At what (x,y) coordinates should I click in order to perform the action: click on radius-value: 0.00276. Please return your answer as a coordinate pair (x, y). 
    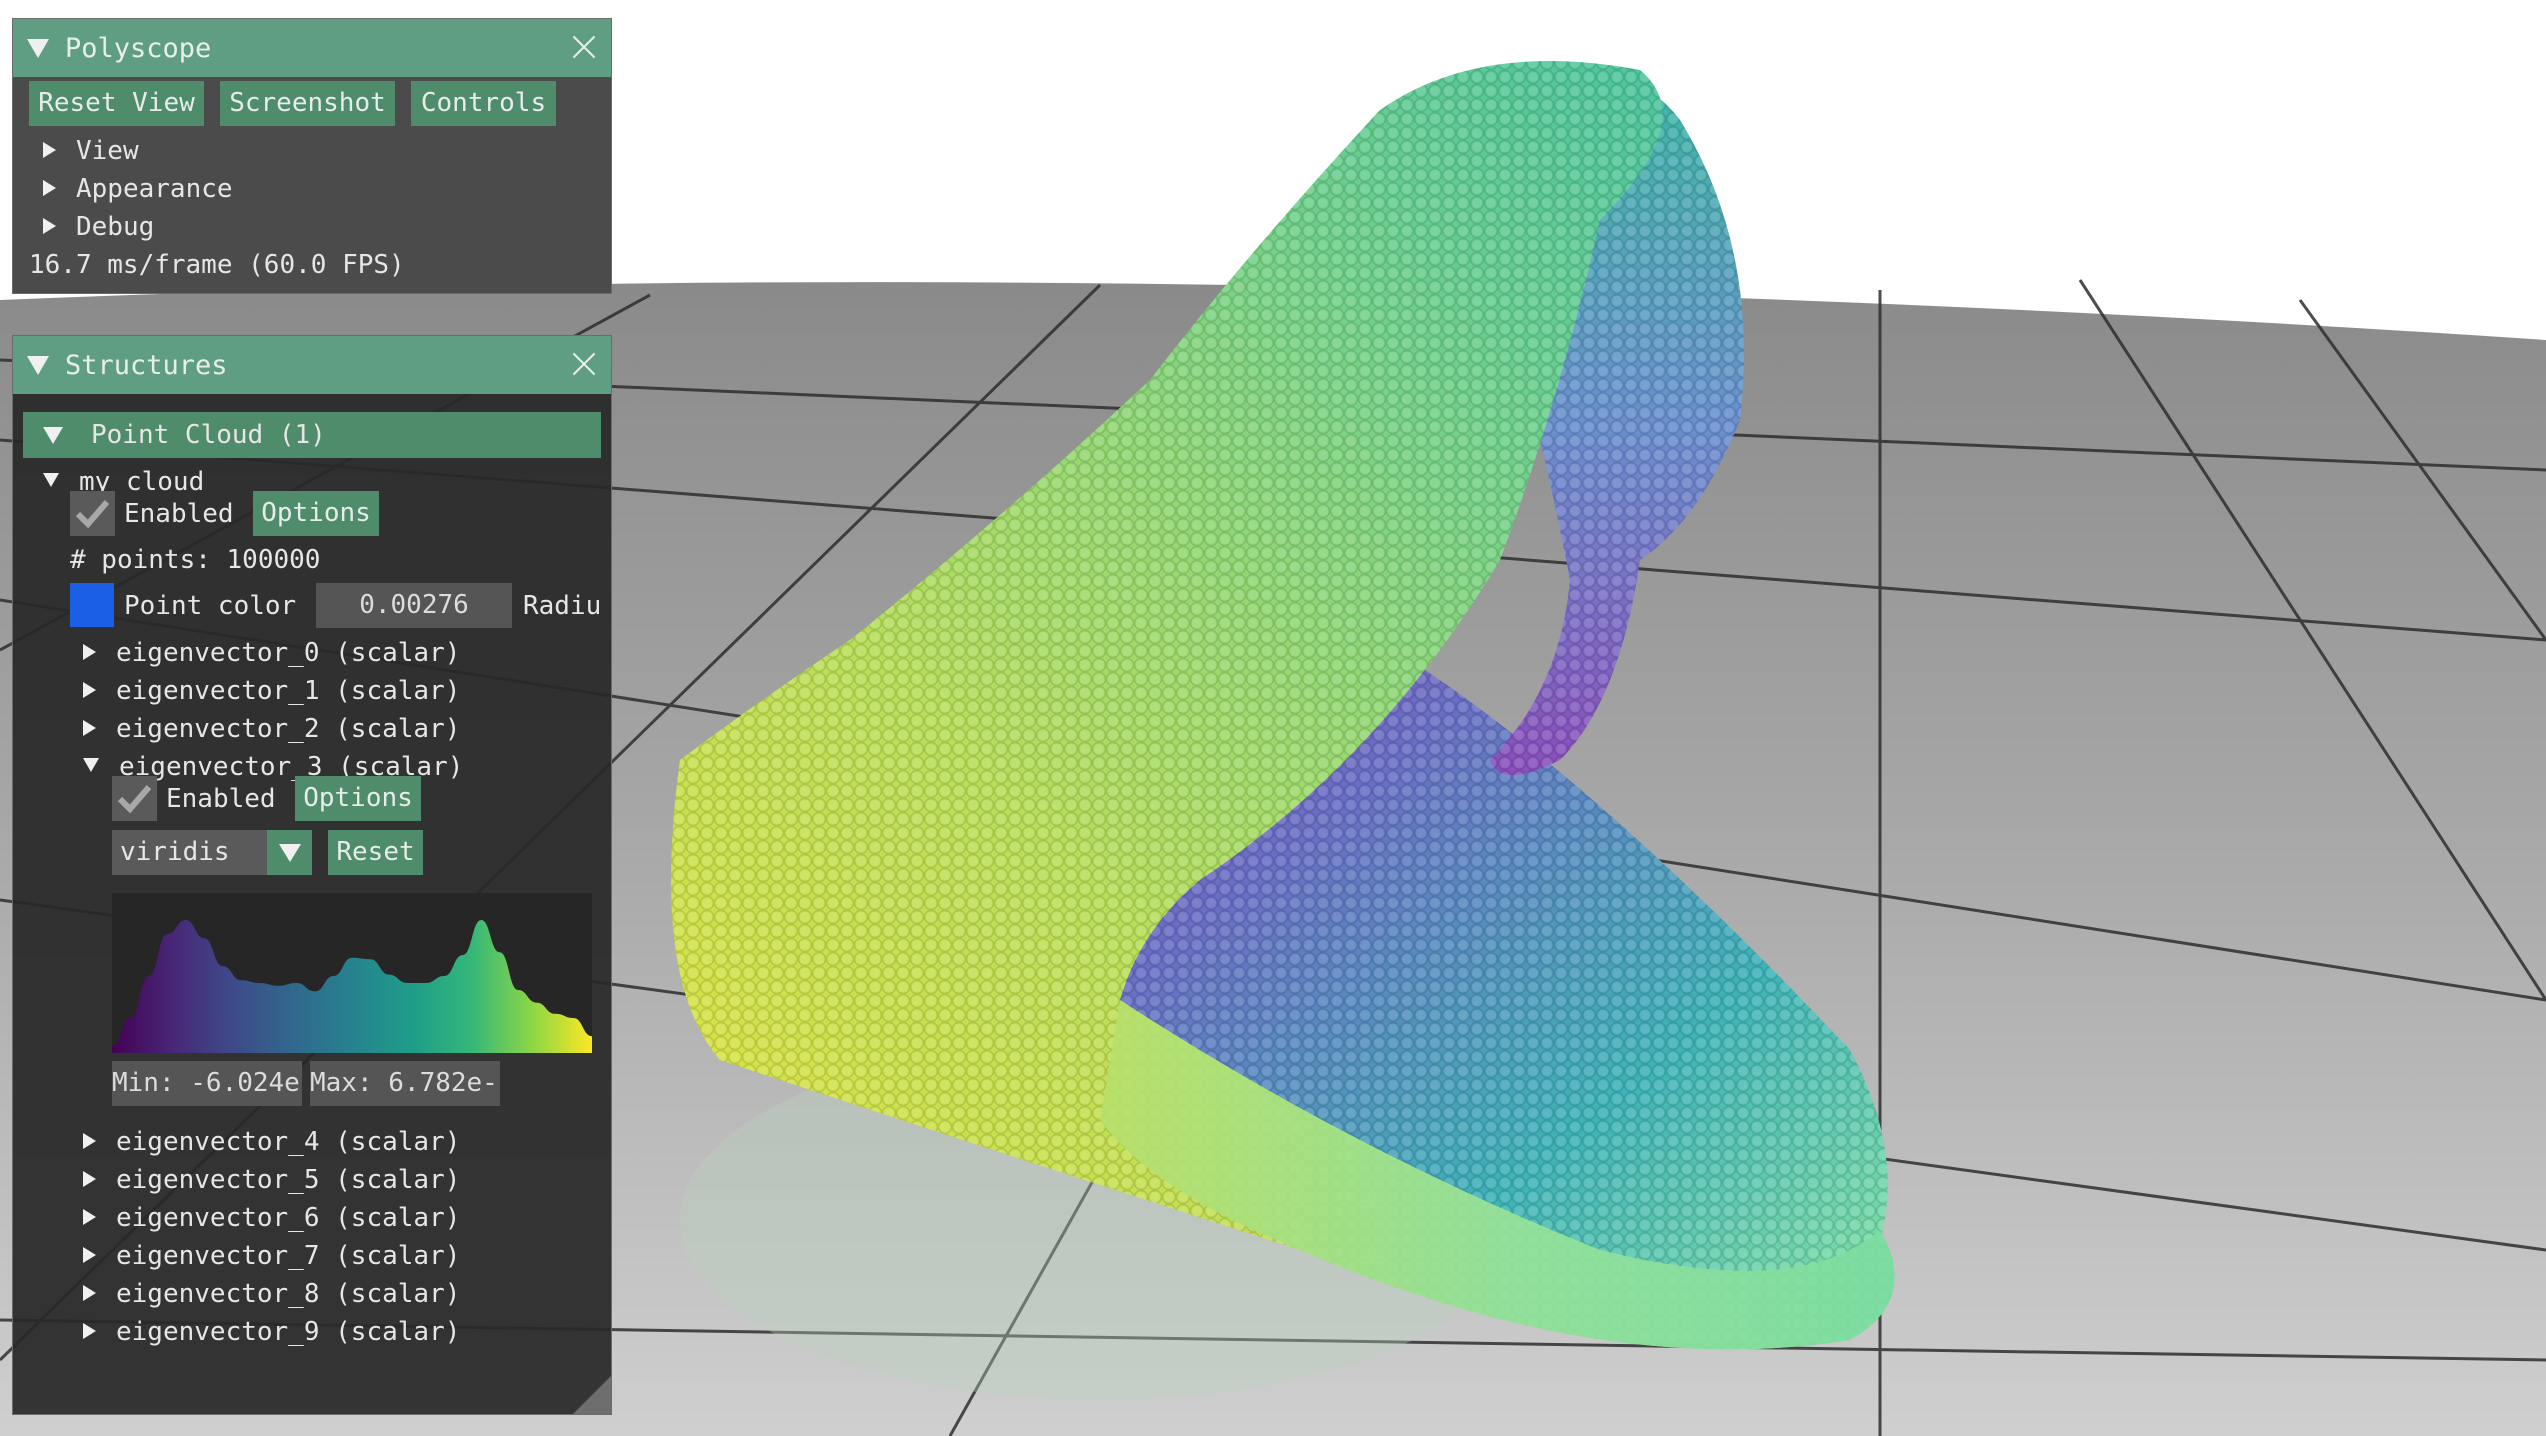
    Looking at the image, I should click on (414, 605).